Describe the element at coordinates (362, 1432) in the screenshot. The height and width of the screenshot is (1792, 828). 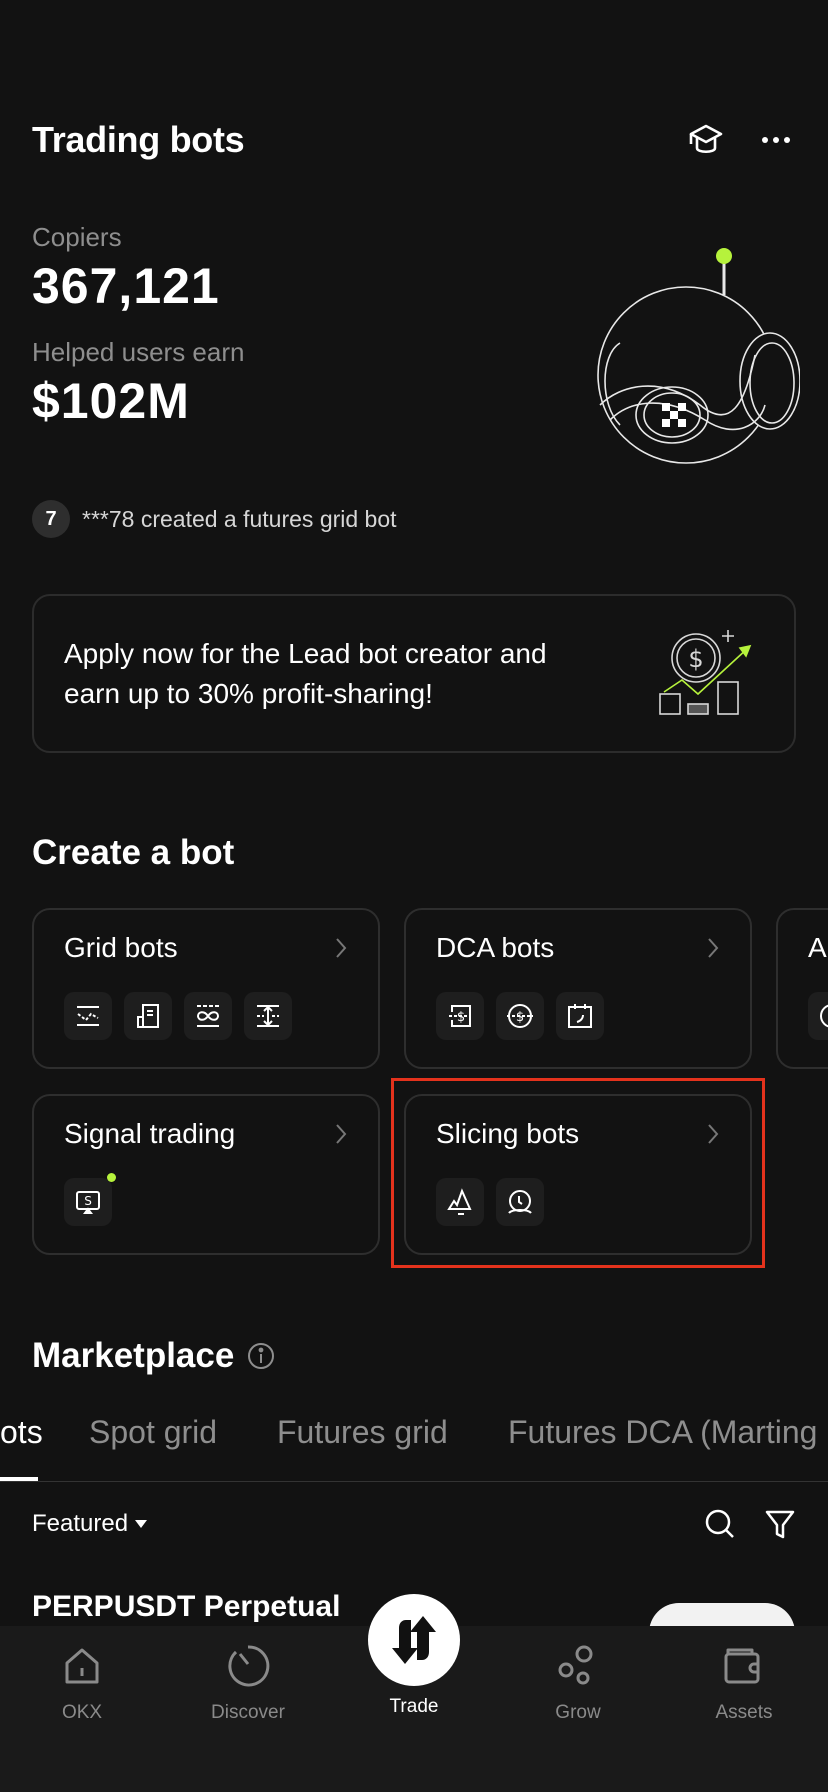
I see `tab-futures-grid: Futures grid` at that location.